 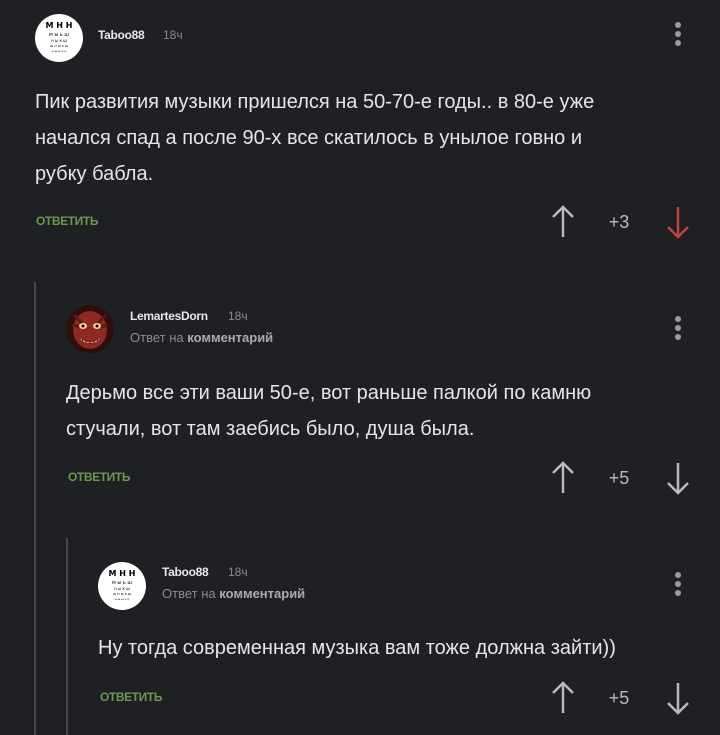 I want to click on reply-to-link: Ответ на комментарий, so click(x=233, y=593).